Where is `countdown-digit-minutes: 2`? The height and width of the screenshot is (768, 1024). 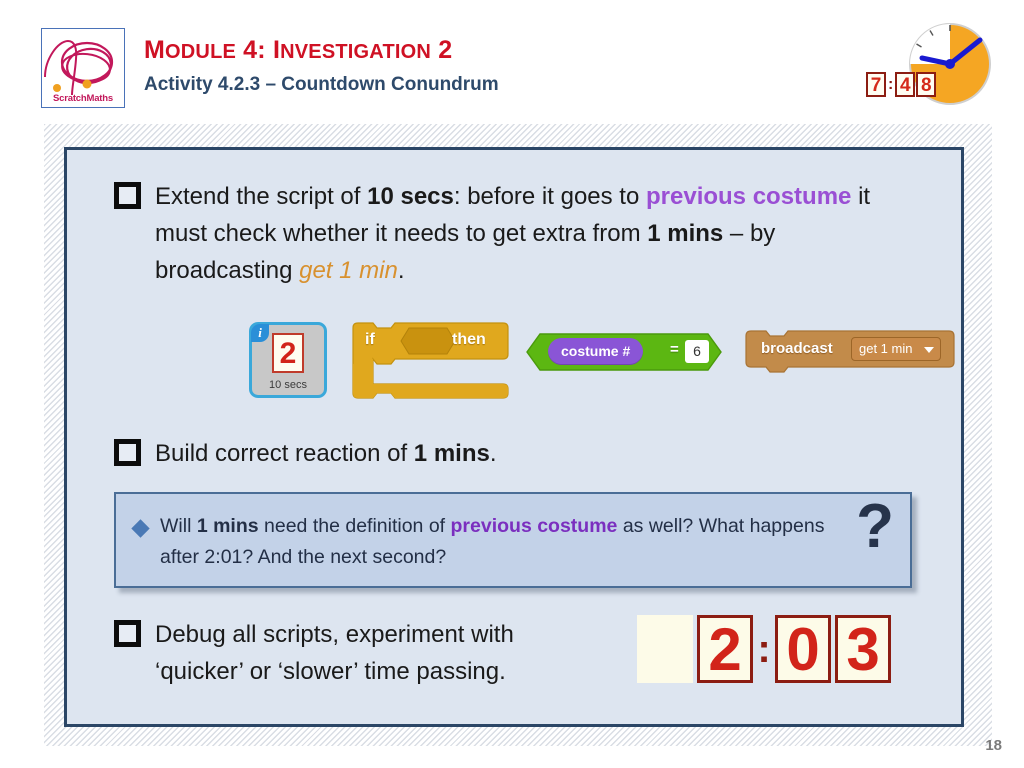 countdown-digit-minutes: 2 is located at coordinates (725, 649).